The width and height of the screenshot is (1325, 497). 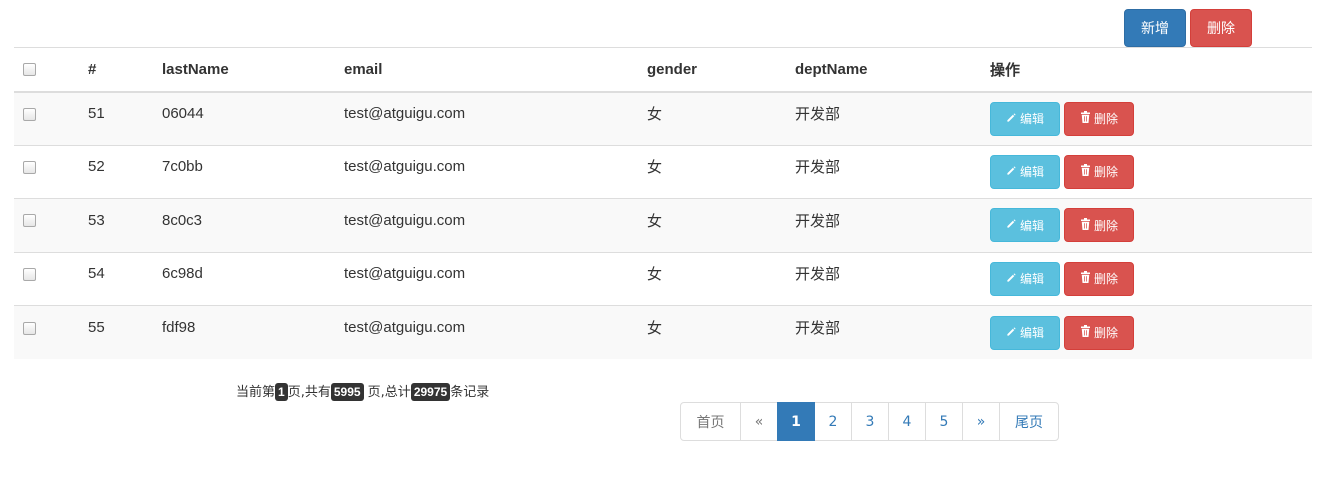 What do you see at coordinates (125, 172) in the screenshot?
I see `cell-id: 52` at bounding box center [125, 172].